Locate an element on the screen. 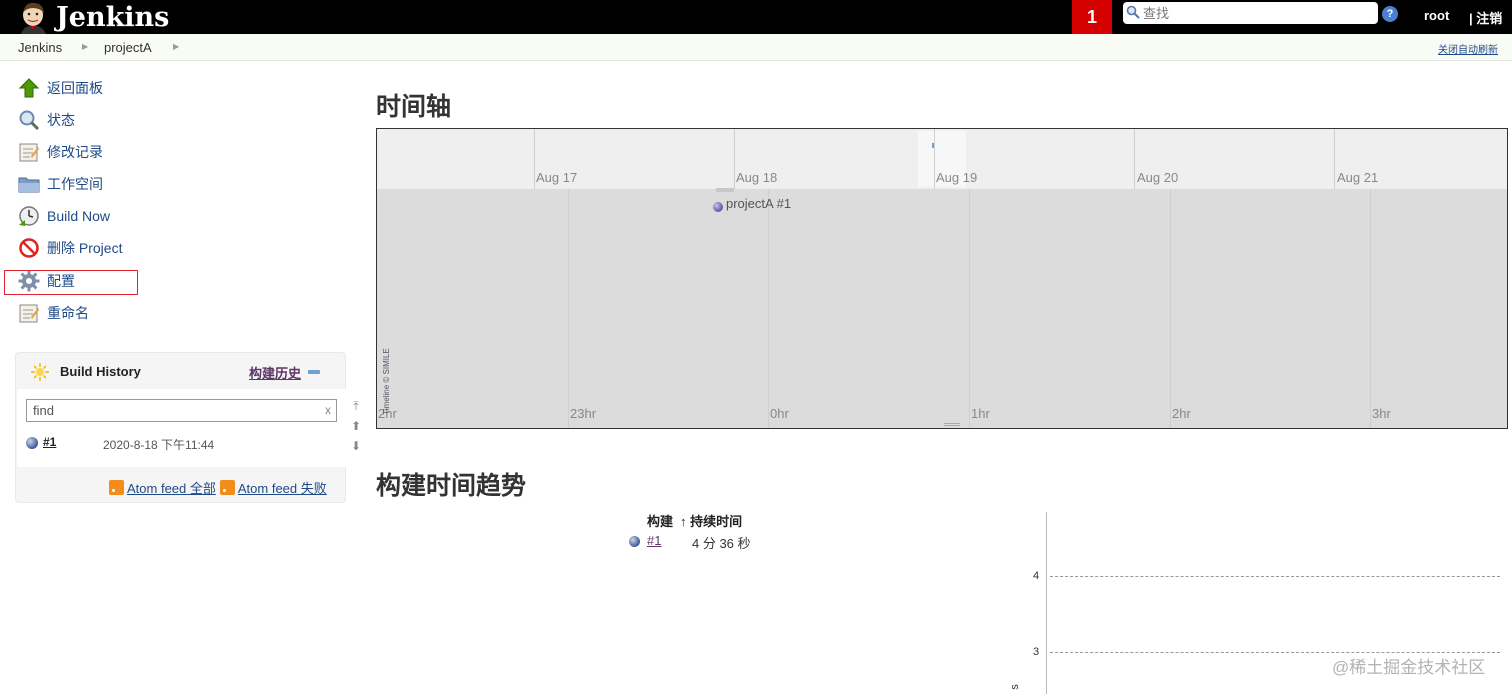  task-build-now: Build Now is located at coordinates (64, 216).